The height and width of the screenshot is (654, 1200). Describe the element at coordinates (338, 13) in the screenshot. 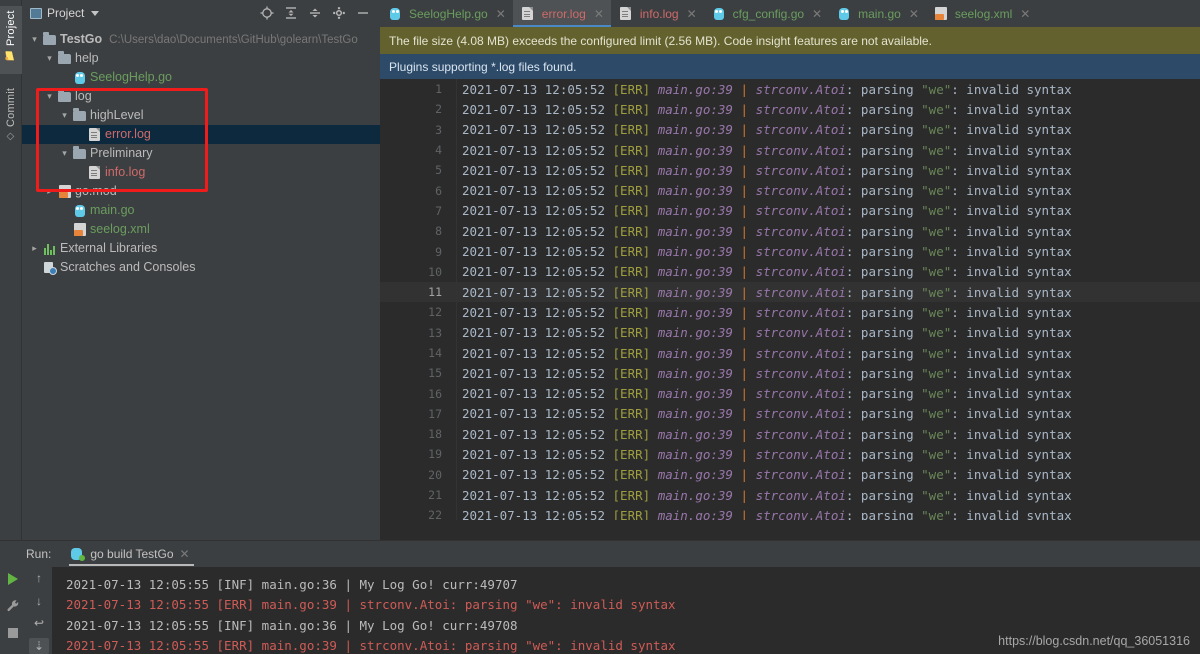

I see `gear-icon` at that location.